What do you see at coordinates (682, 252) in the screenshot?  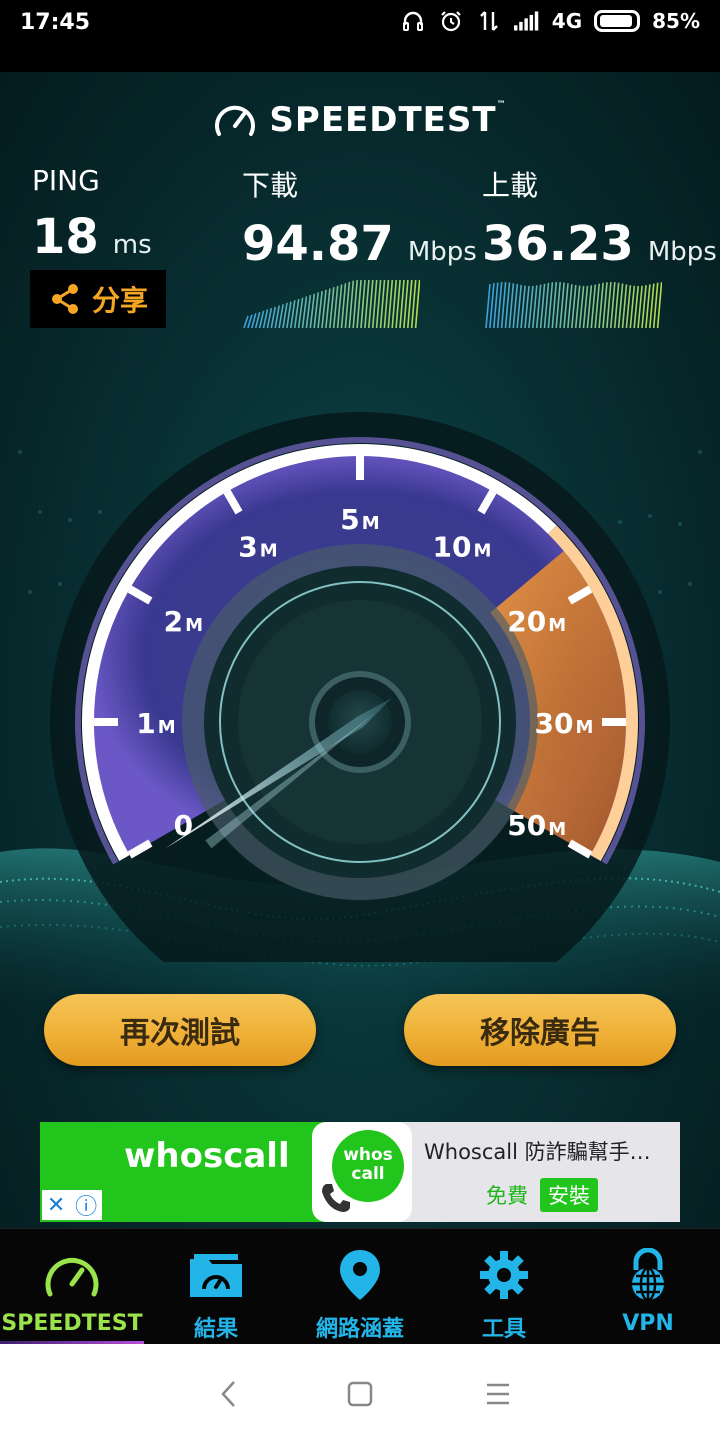 I see `upload-unit: Mbps` at bounding box center [682, 252].